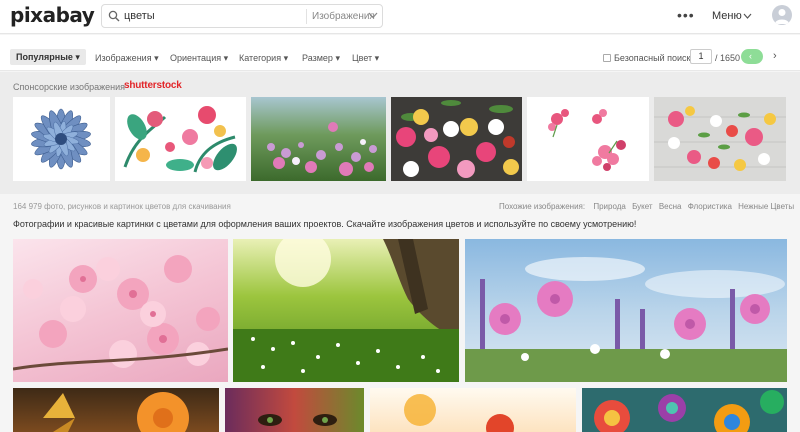 The height and width of the screenshot is (432, 800). I want to click on pixabay-logo: pixabay, so click(52, 15).